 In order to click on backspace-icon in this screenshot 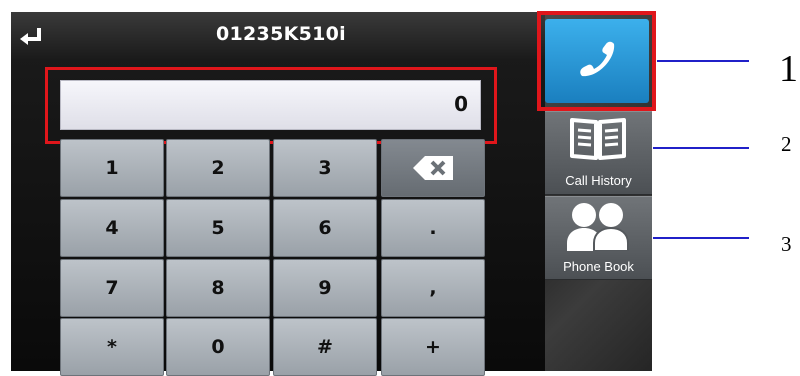, I will do `click(433, 168)`.